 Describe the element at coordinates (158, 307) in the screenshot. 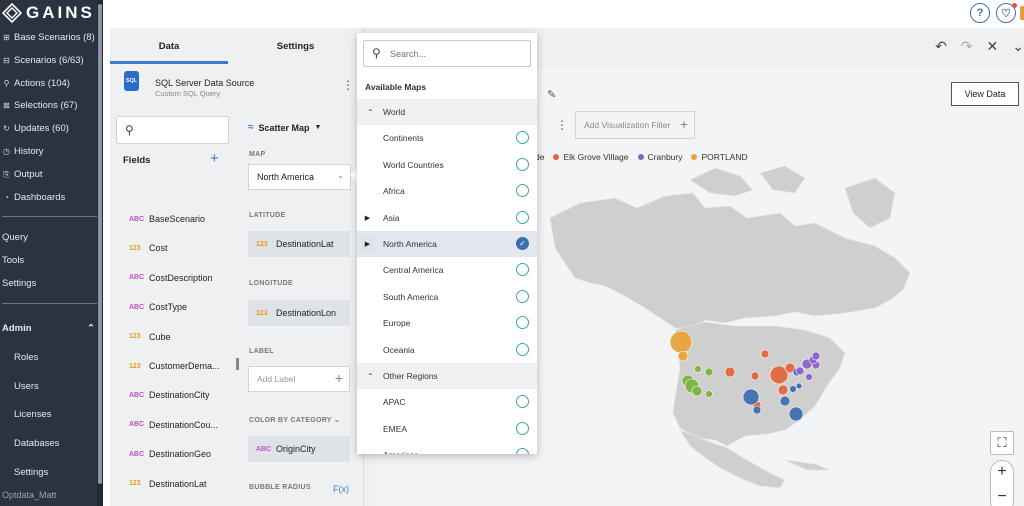

I see `field-item: ABC CostType` at that location.